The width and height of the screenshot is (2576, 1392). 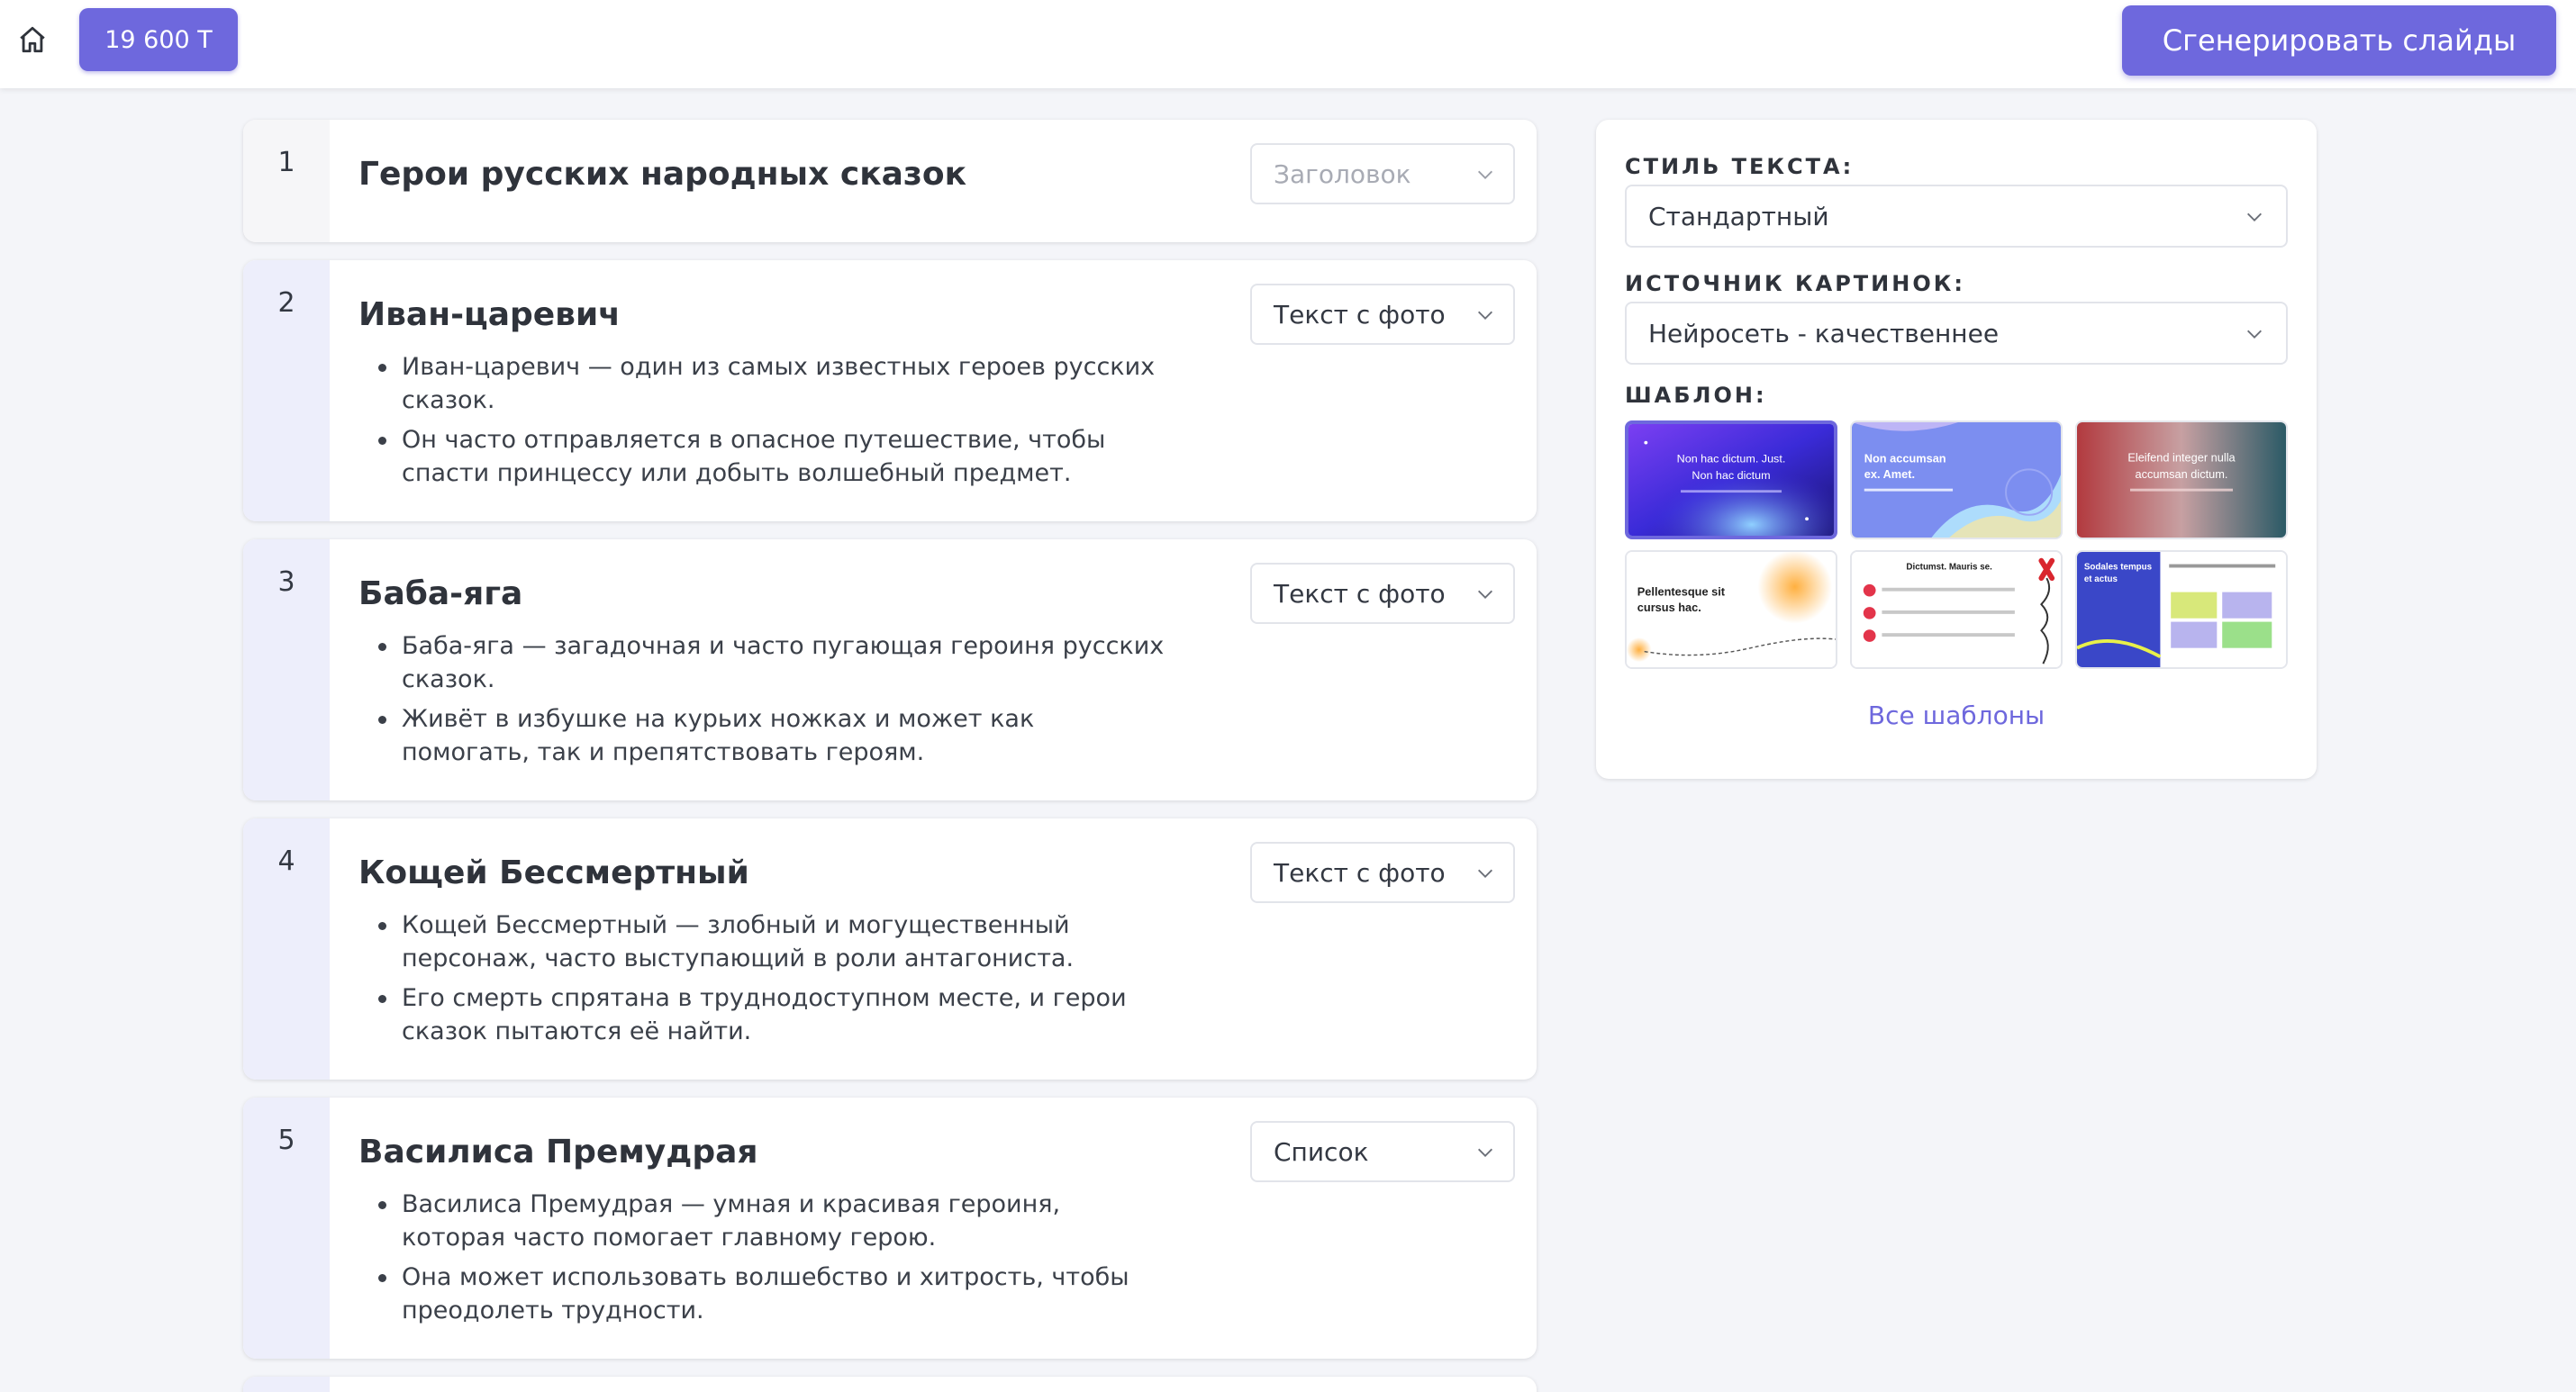 What do you see at coordinates (553, 872) in the screenshot?
I see `slide-title: Кощей Бессмертный` at bounding box center [553, 872].